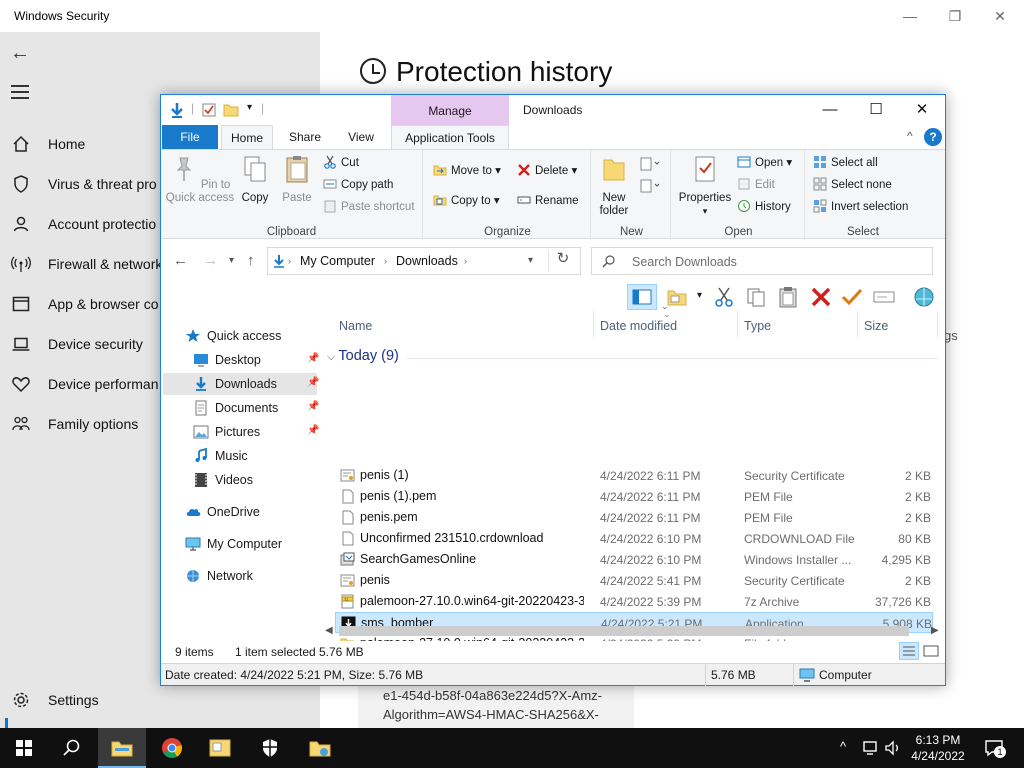 The width and height of the screenshot is (1024, 768). Describe the element at coordinates (249, 107) in the screenshot. I see `qat-customize-chevron-icon: ▾` at that location.